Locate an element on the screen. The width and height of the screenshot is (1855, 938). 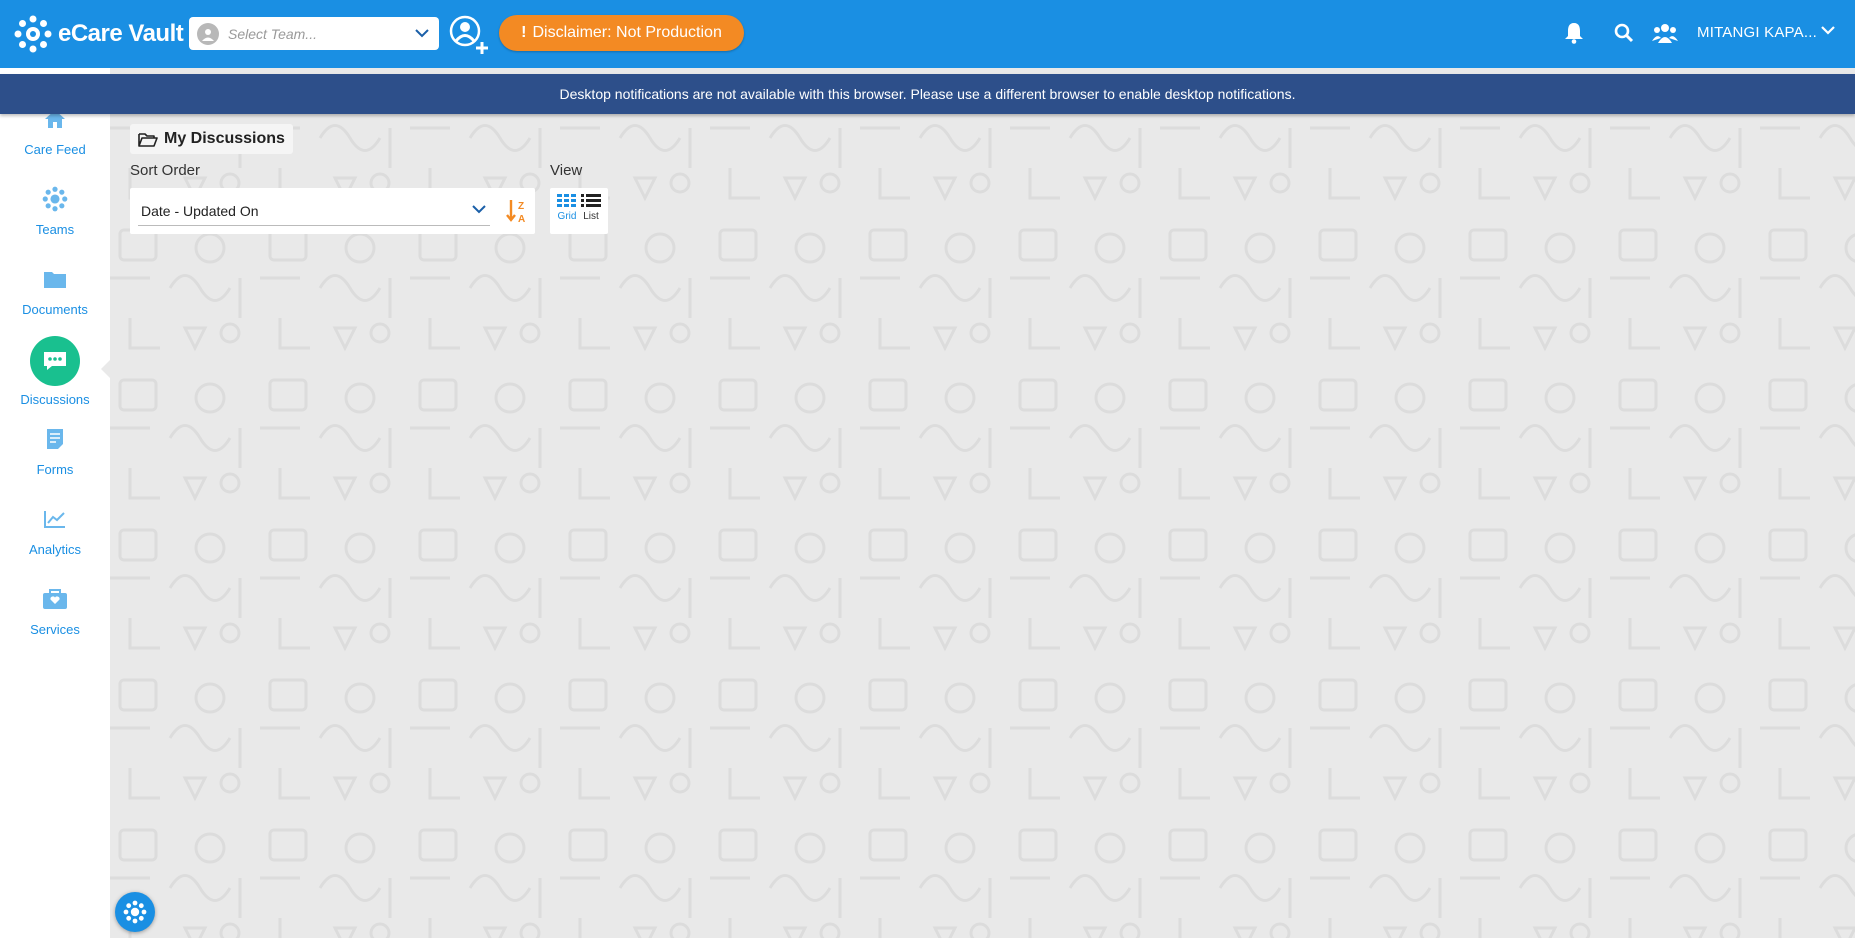
sidebar-item-label: Discussions is located at coordinates (55, 399).